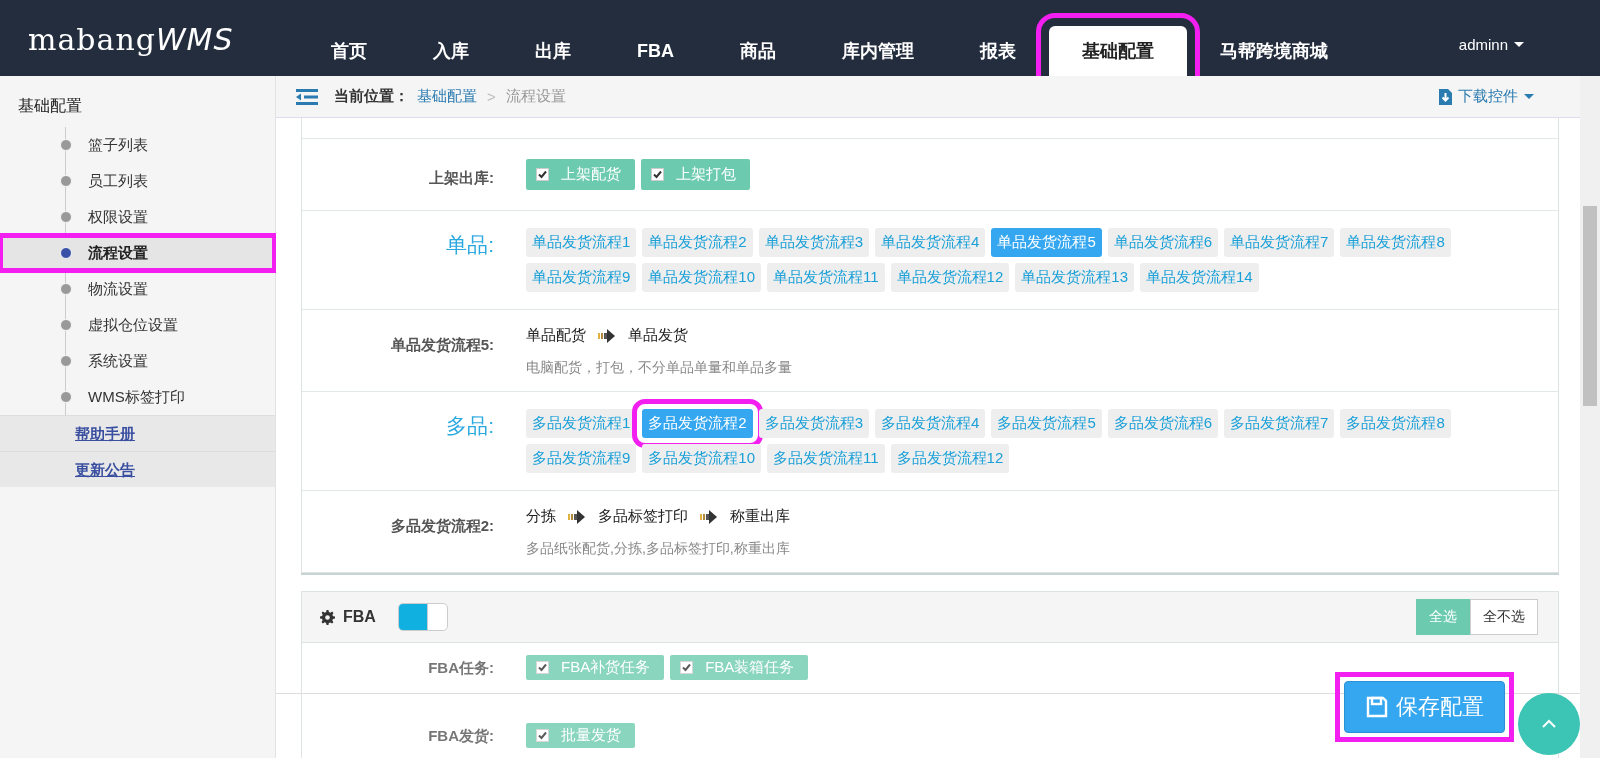  I want to click on flow-option: 多品发货流程11, so click(826, 458).